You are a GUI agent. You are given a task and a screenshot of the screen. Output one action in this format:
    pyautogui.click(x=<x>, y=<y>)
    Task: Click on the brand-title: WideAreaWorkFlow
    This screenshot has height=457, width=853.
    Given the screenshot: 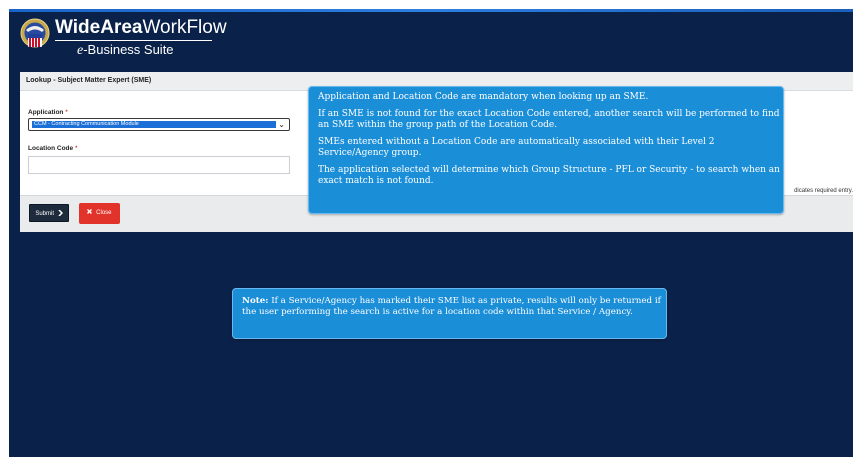 What is the action you would take?
    pyautogui.click(x=141, y=28)
    